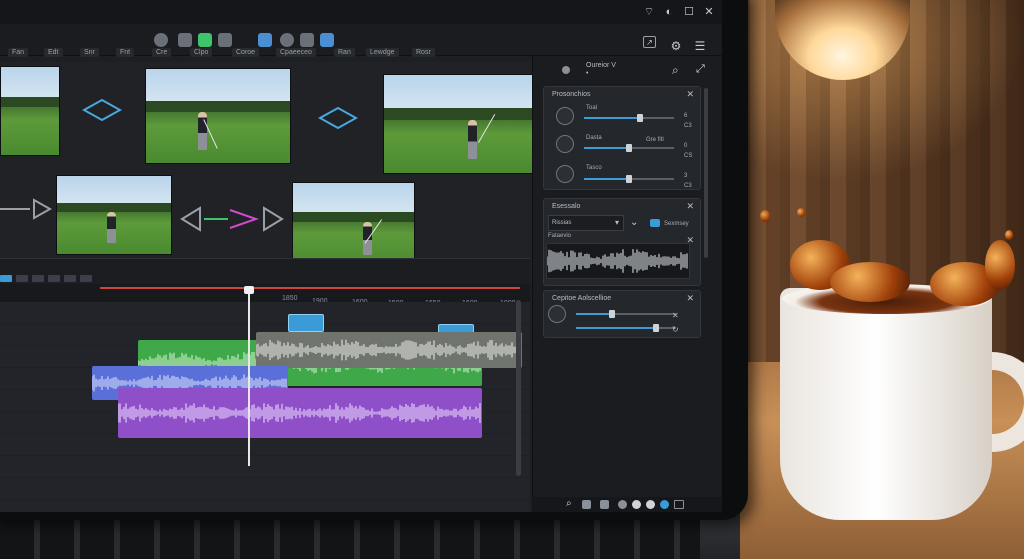  I want to click on inspector-title: Oureior V, so click(601, 65).